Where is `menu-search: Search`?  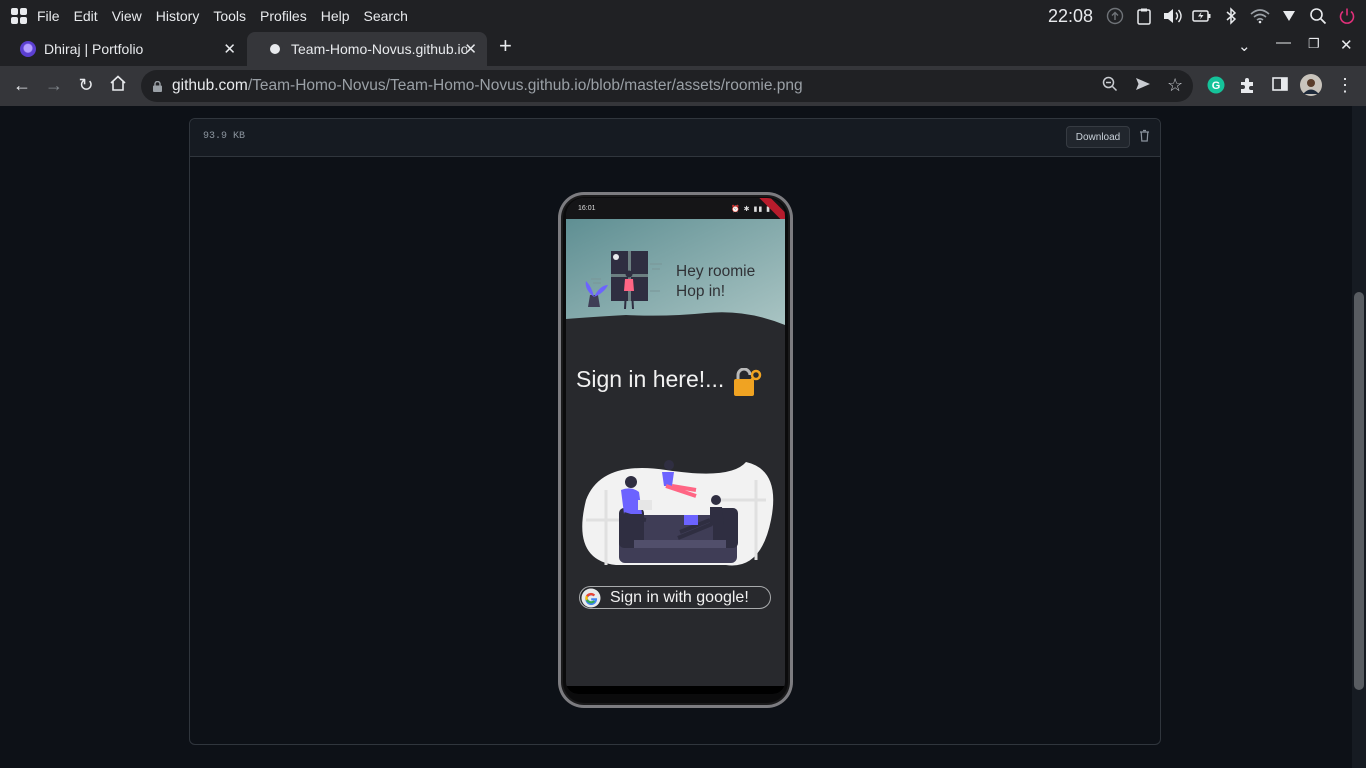
menu-search: Search is located at coordinates (386, 16).